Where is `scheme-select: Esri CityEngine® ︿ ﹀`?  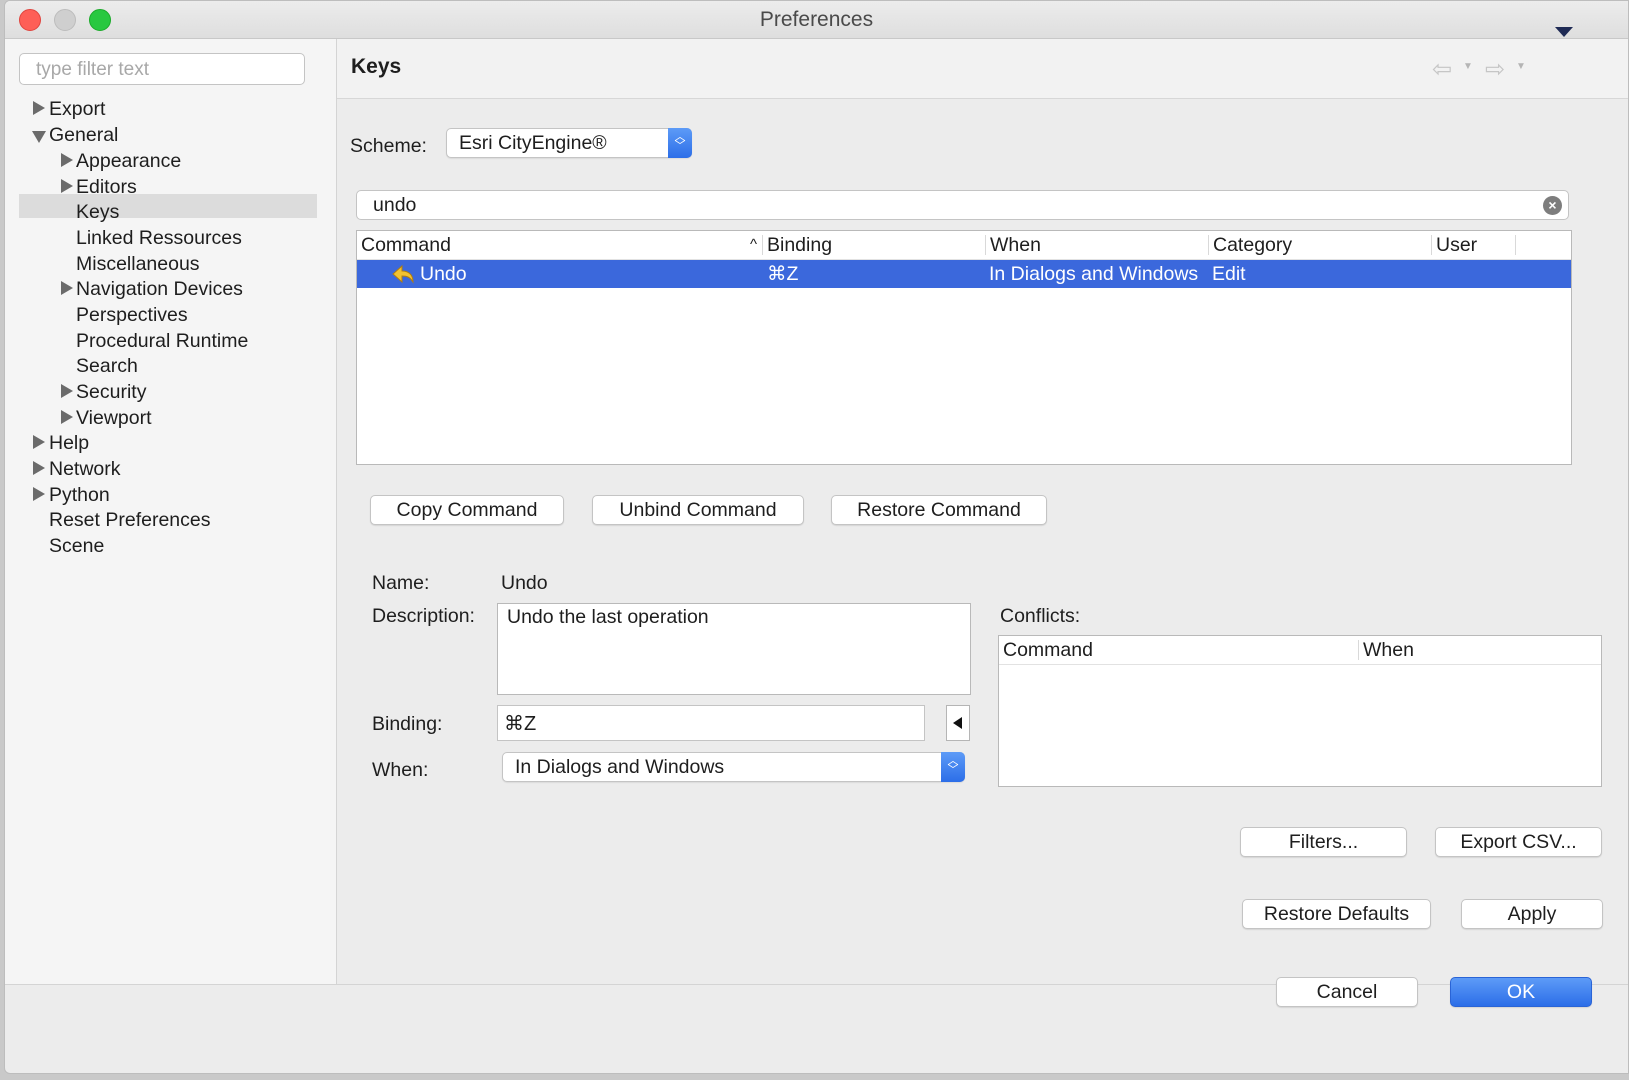
scheme-select: Esri CityEngine® ︿ ﹀ is located at coordinates (569, 143).